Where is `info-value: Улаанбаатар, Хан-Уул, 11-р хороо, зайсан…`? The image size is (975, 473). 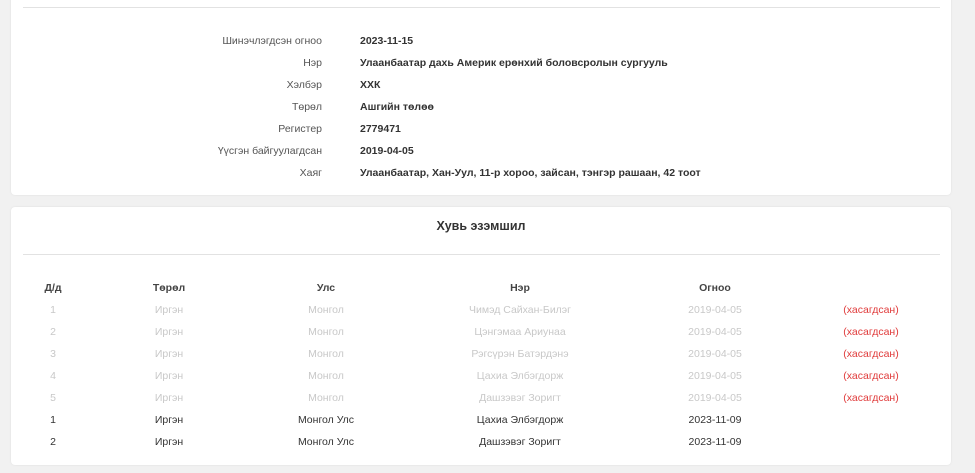 info-value: Улаанбаатар, Хан-Уул, 11-р хороо, зайсан… is located at coordinates (530, 173).